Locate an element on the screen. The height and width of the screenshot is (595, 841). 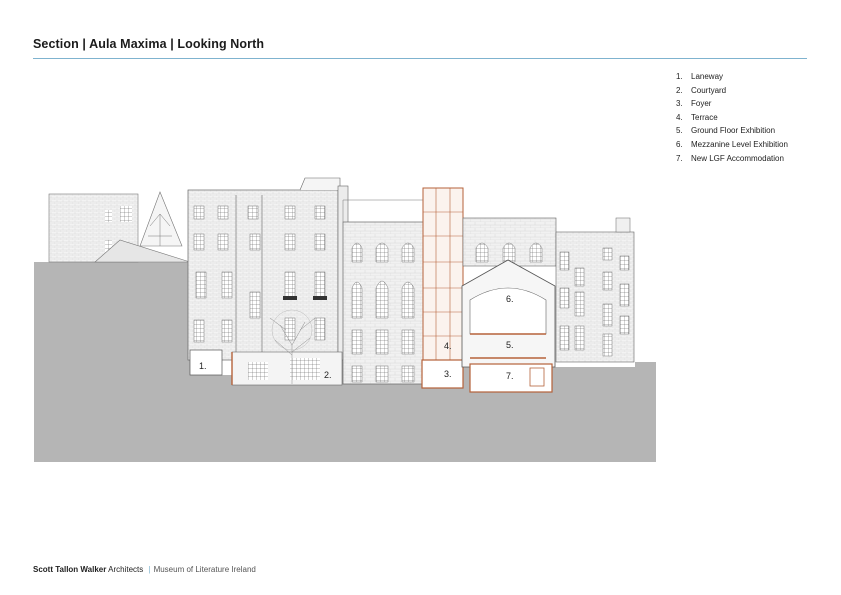
room-label-2: 2. is located at coordinates (328, 375).